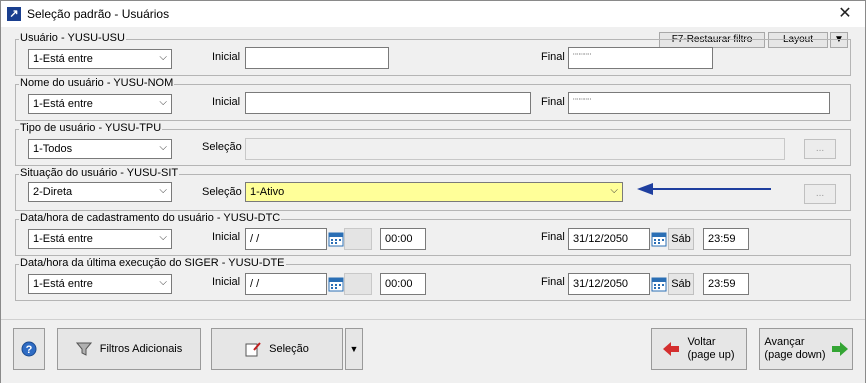 This screenshot has width=866, height=383. I want to click on situacao-select: 1-Ativo ⌵, so click(434, 192).